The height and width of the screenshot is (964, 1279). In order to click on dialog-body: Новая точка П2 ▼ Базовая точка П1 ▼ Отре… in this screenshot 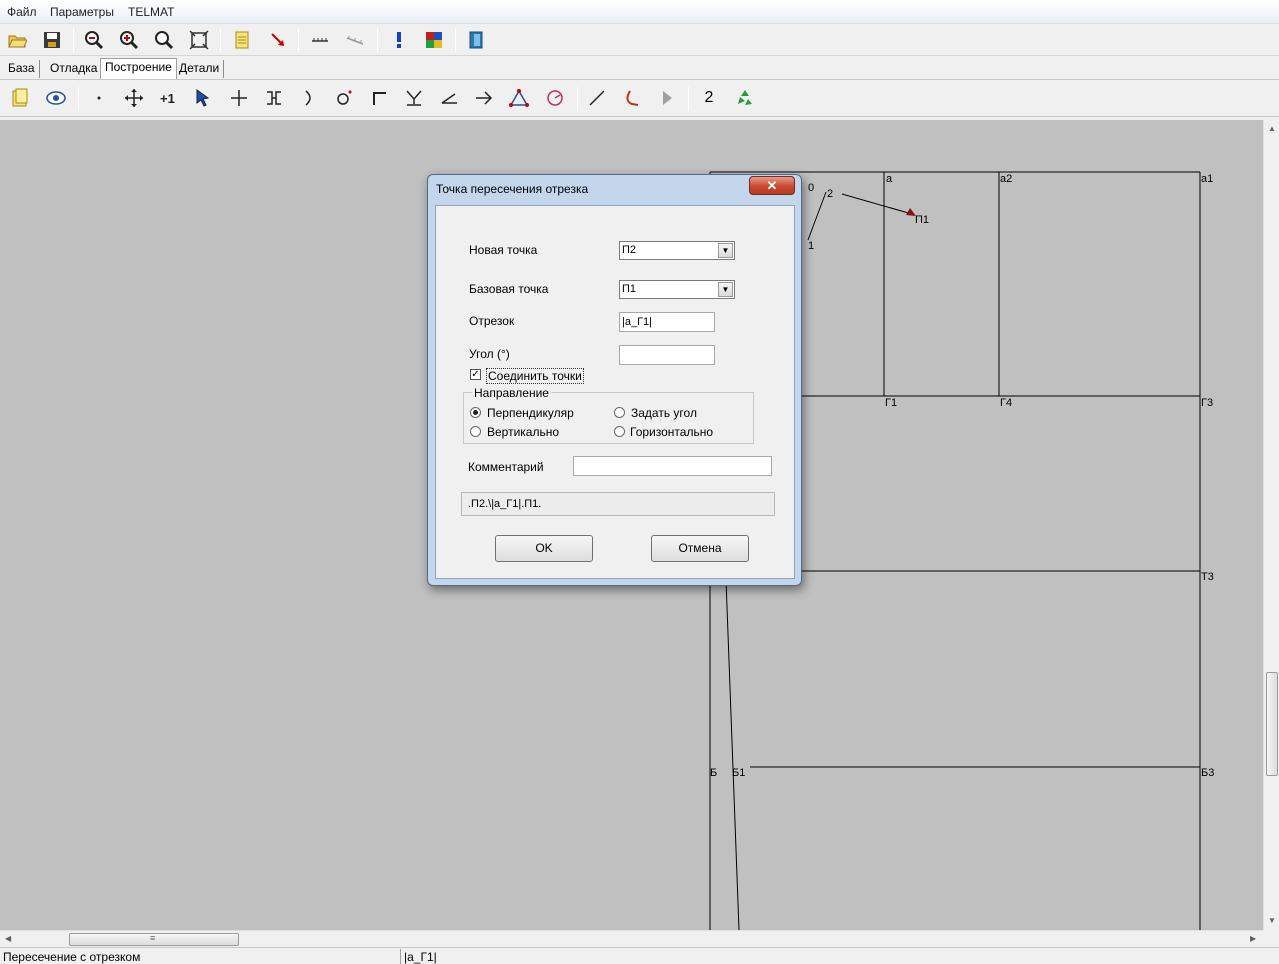, I will do `click(615, 392)`.